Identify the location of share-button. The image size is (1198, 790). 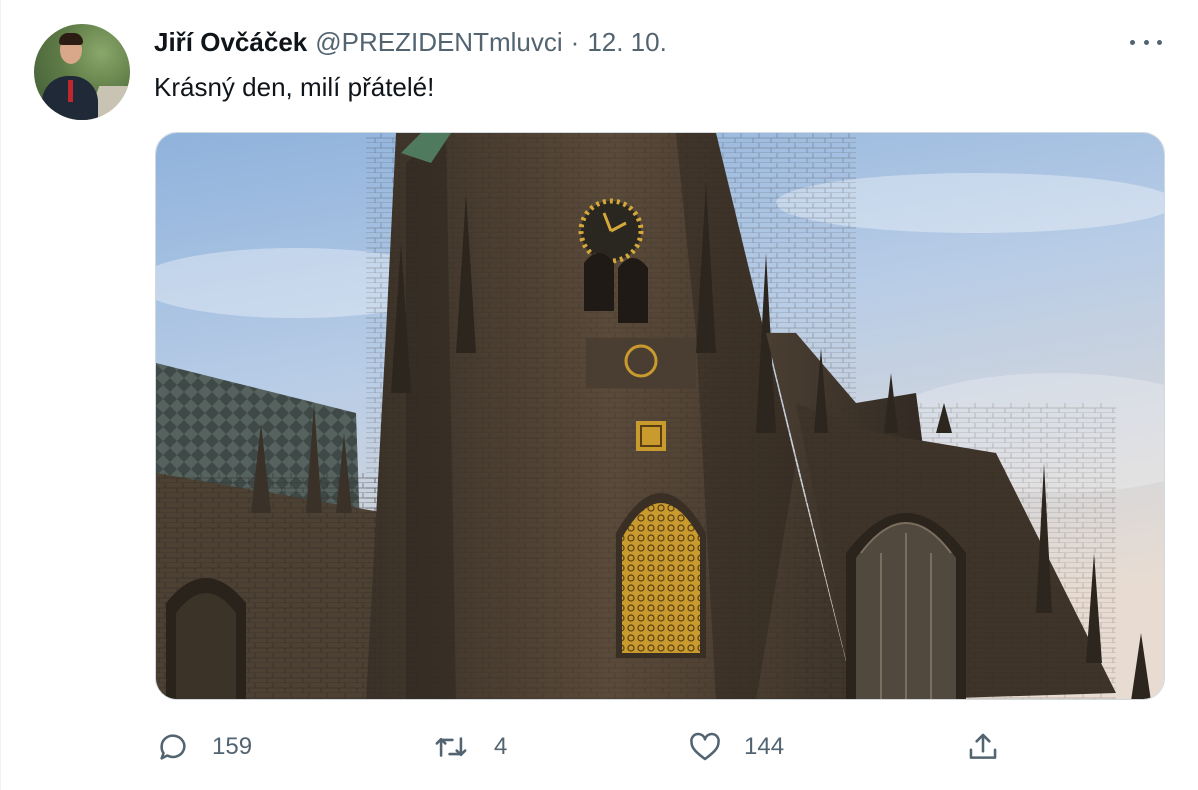
(983, 747).